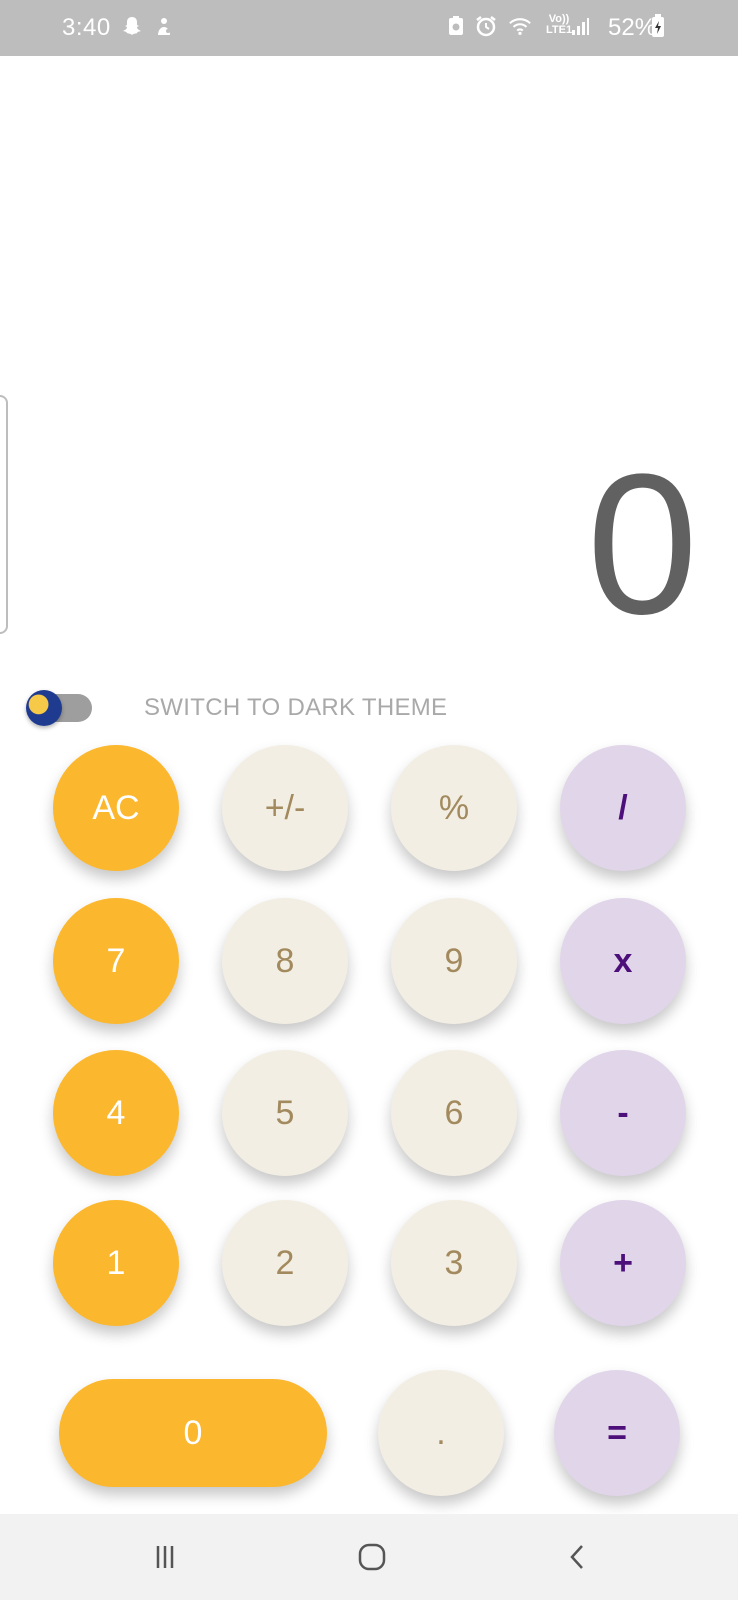 The height and width of the screenshot is (1600, 738). I want to click on divide-button: /, so click(623, 808).